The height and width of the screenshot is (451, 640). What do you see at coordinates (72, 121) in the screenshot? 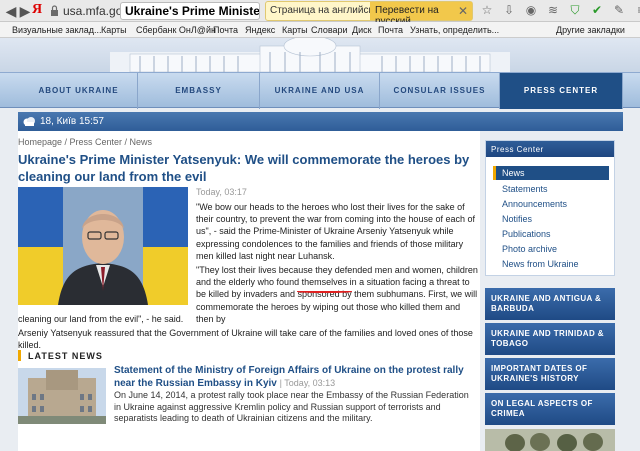
I see `weather-text: 18, Київ 15:57` at bounding box center [72, 121].